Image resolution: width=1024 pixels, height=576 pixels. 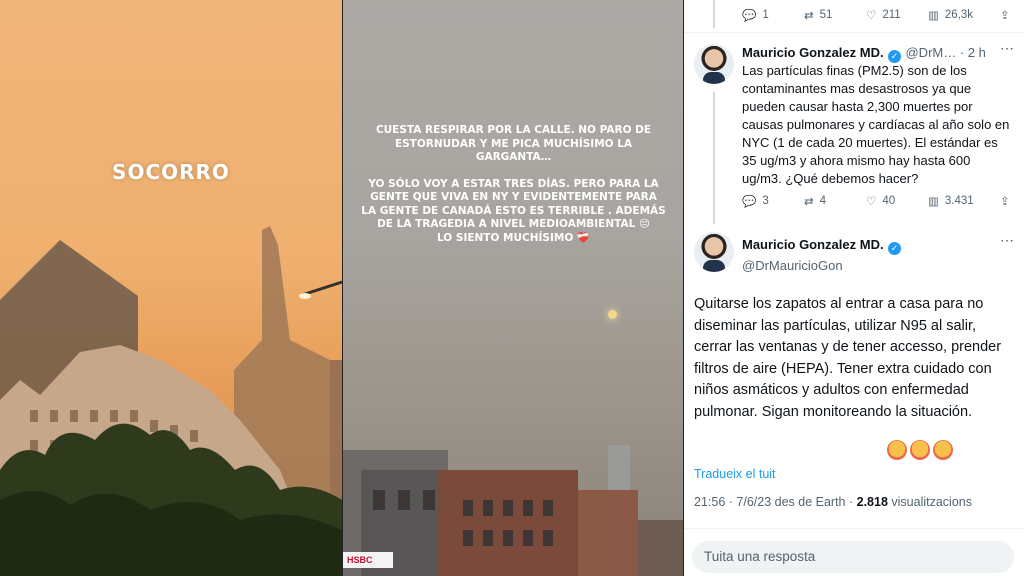 I want to click on like-button: ♡ 211, so click(x=897, y=15).